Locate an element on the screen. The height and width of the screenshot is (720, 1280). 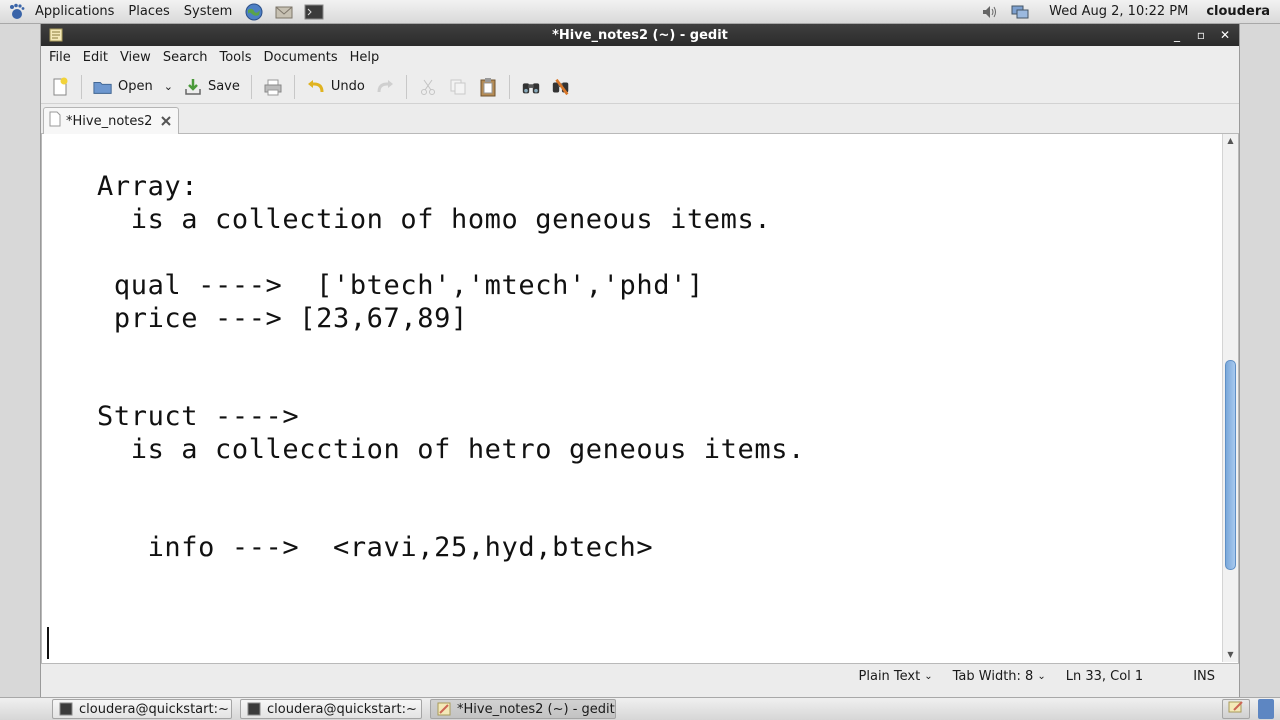
doc-line: Array: is located at coordinates (148, 186).